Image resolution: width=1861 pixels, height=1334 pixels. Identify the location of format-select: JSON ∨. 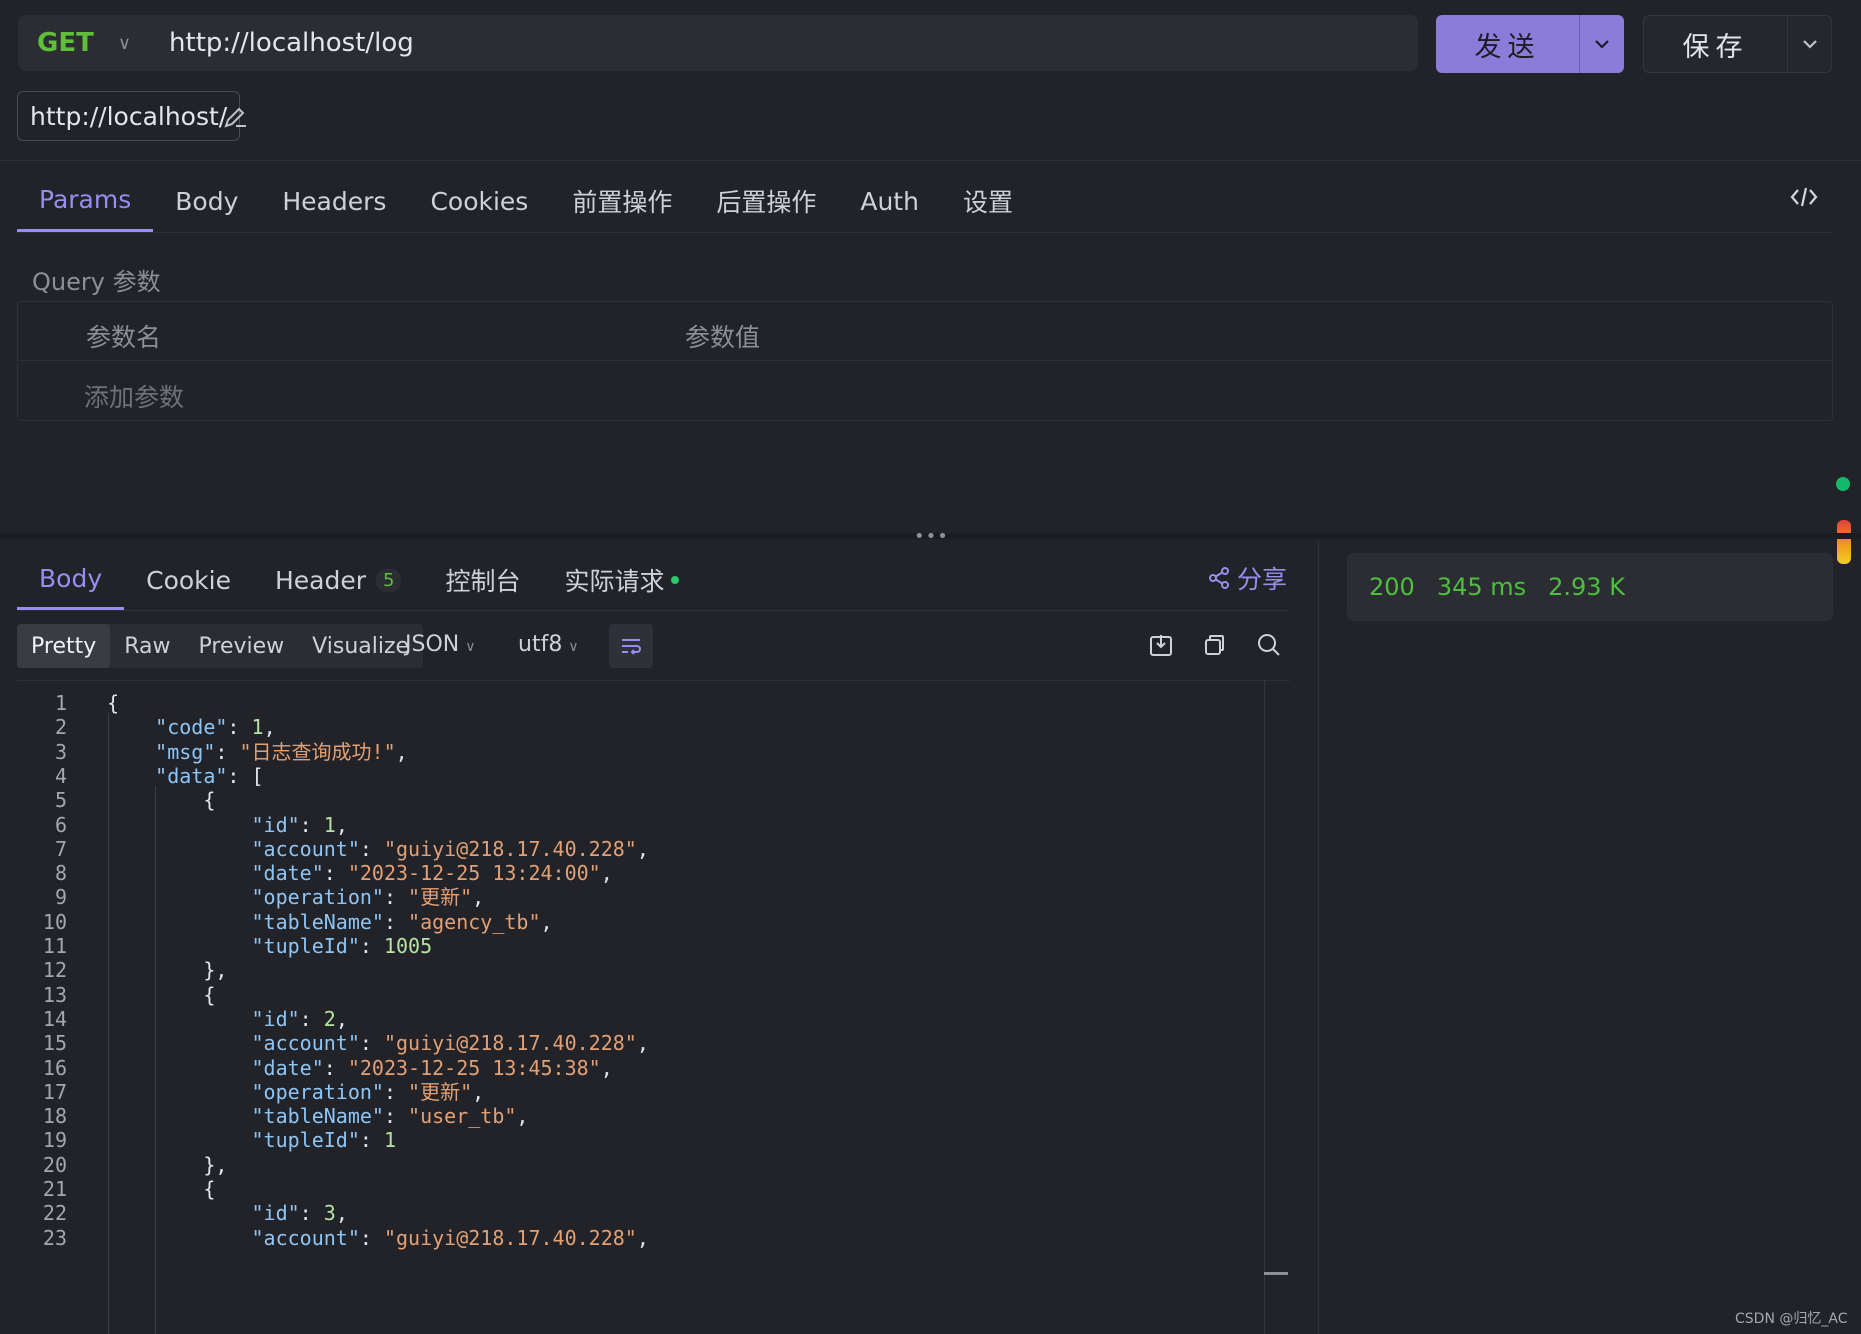
(440, 644).